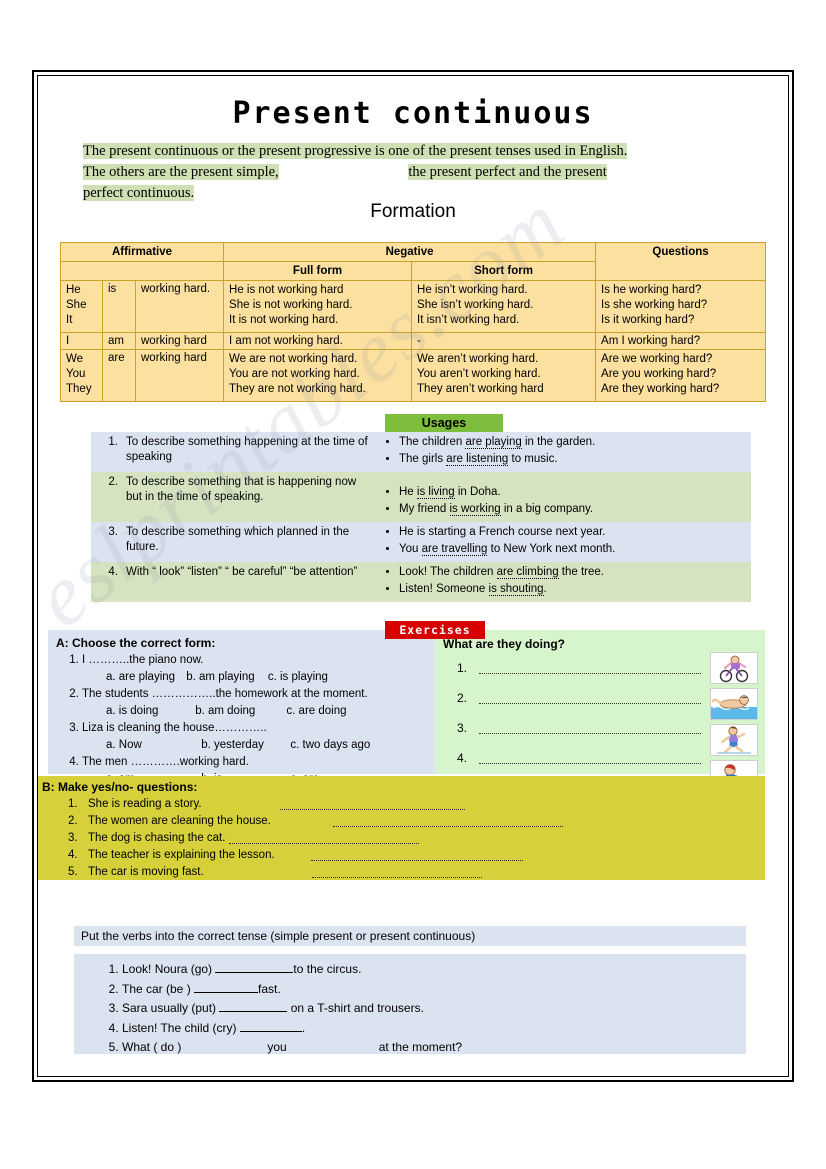  What do you see at coordinates (434, 970) in the screenshot?
I see `list-item: Look! Noura (go) to the circus.` at bounding box center [434, 970].